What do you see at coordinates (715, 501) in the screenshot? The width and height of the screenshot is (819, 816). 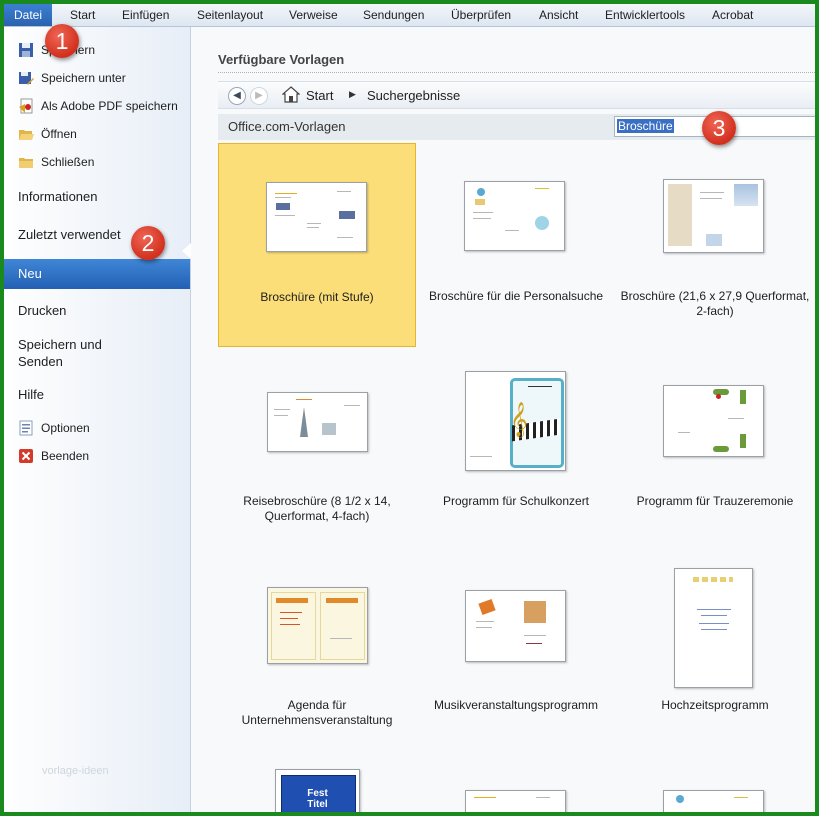 I see `template-label: Programm für Trauzeremonie` at bounding box center [715, 501].